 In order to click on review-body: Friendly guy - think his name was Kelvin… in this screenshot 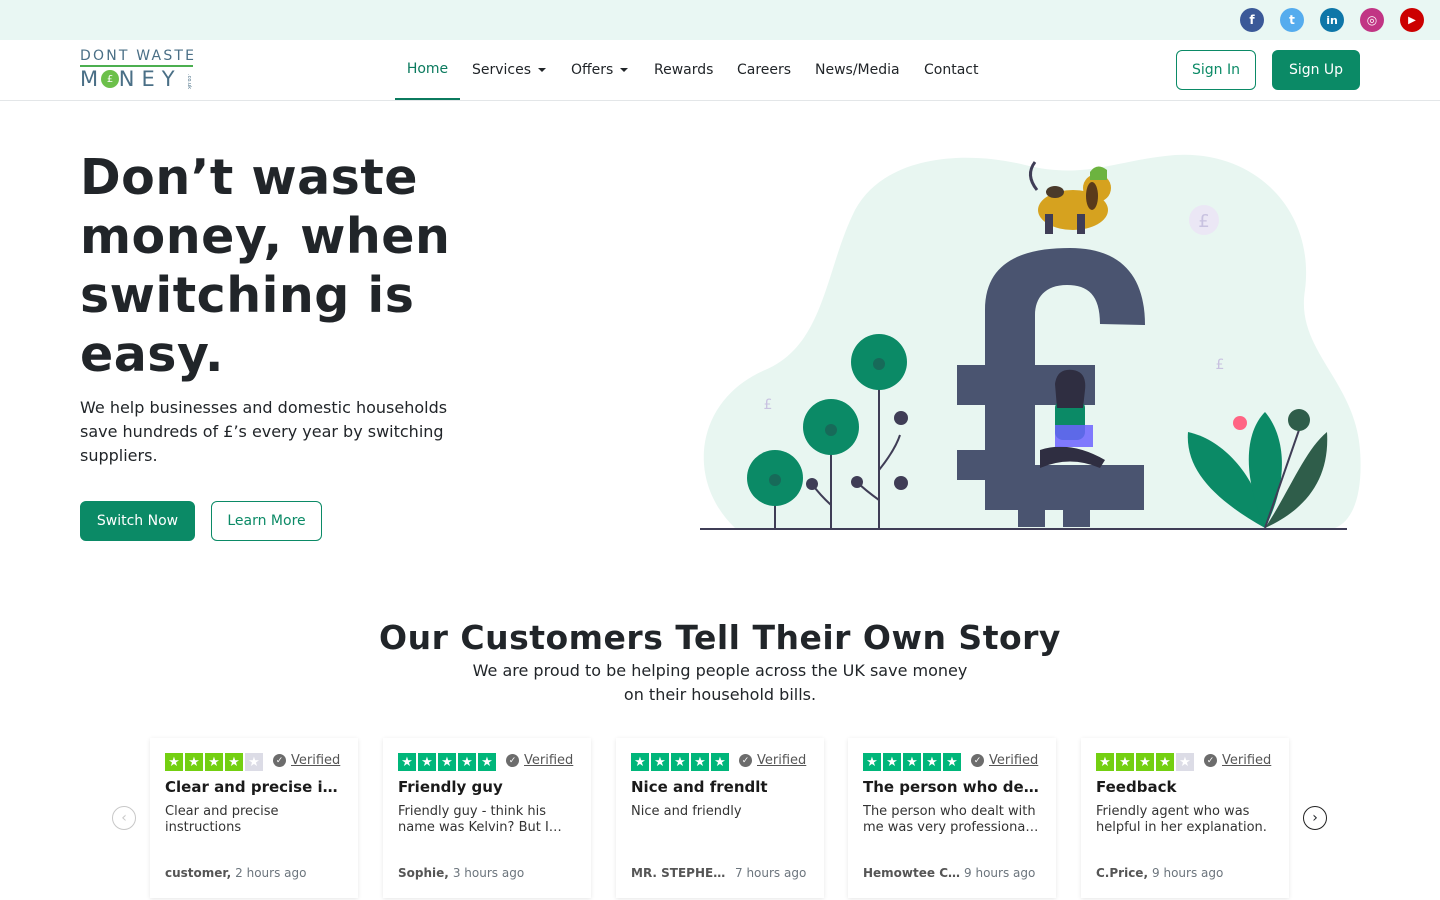, I will do `click(480, 819)`.